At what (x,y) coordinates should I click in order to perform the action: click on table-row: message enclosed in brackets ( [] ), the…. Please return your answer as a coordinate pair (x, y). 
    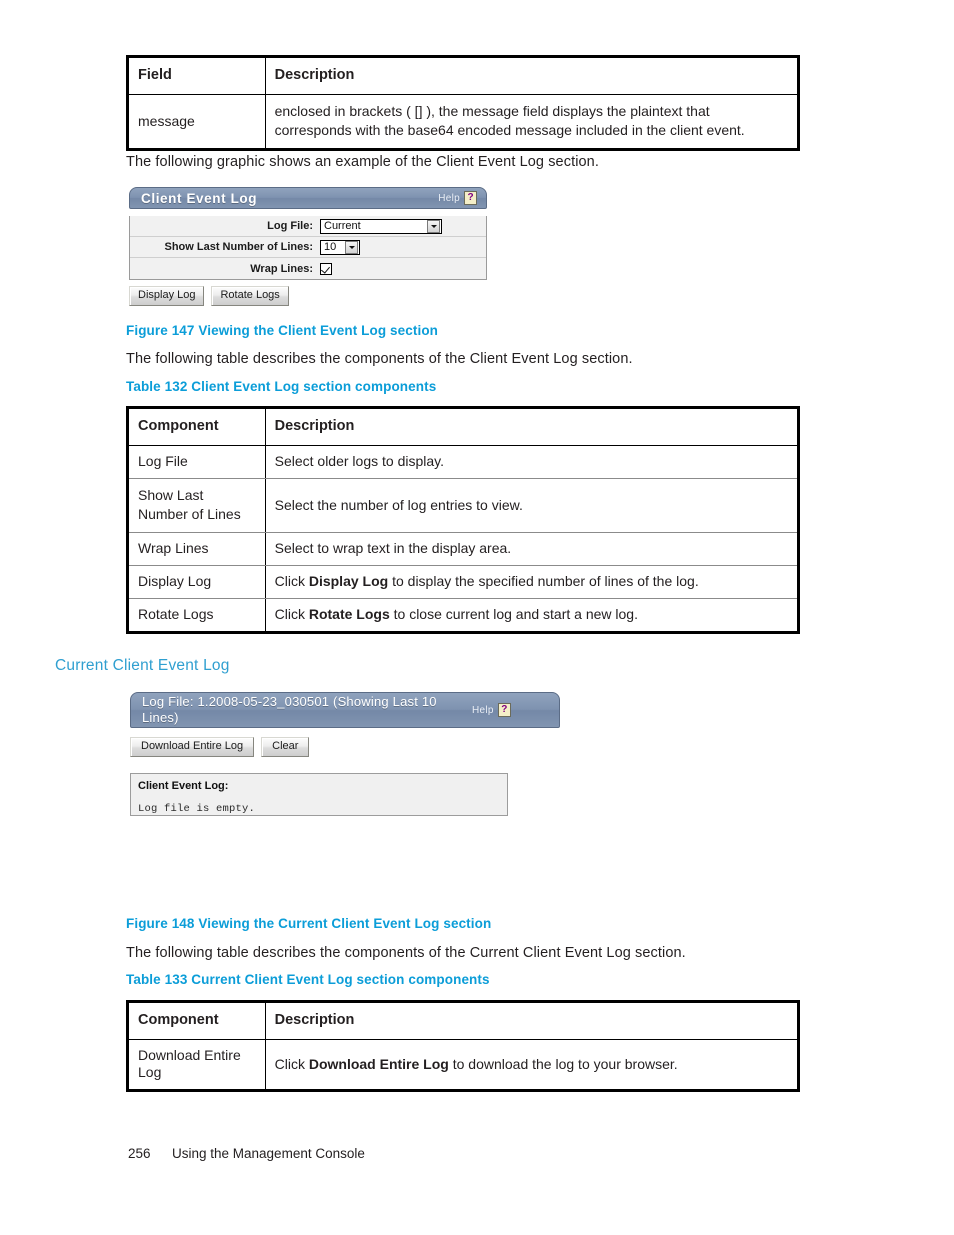
    Looking at the image, I should click on (463, 122).